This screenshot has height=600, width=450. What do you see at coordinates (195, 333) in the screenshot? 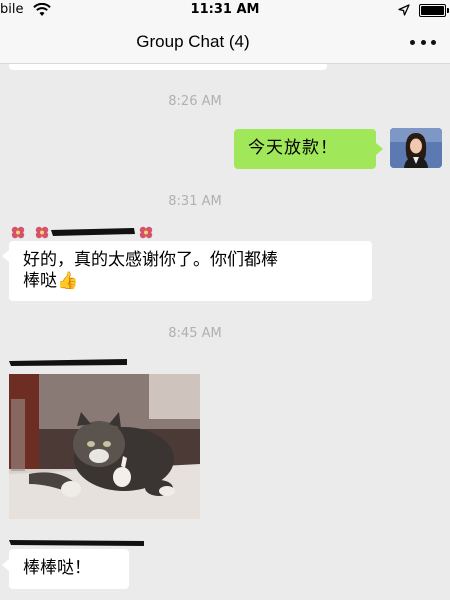
I see `timestamp: 8:45 AM` at bounding box center [195, 333].